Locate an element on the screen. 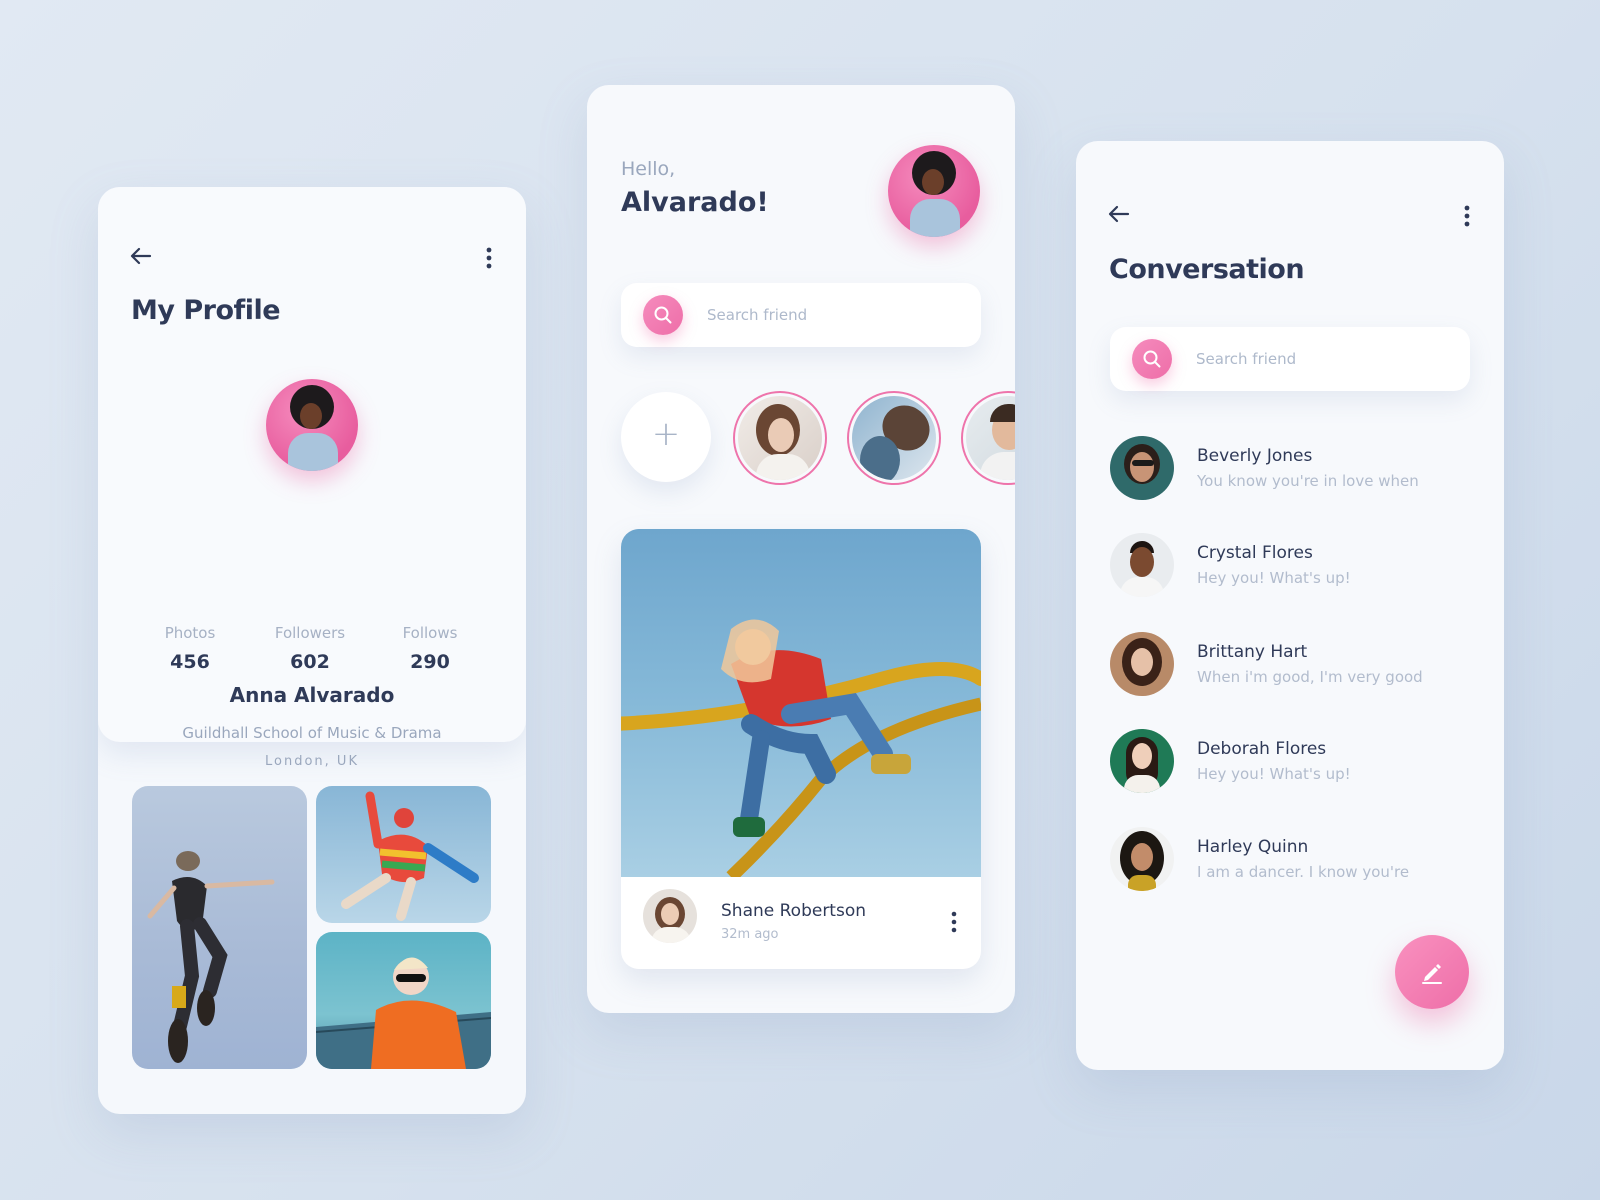 This screenshot has height=1200, width=1600. conversation-item-crystal-flores: Crystal Flores Hey you! What's up! is located at coordinates (1290, 566).